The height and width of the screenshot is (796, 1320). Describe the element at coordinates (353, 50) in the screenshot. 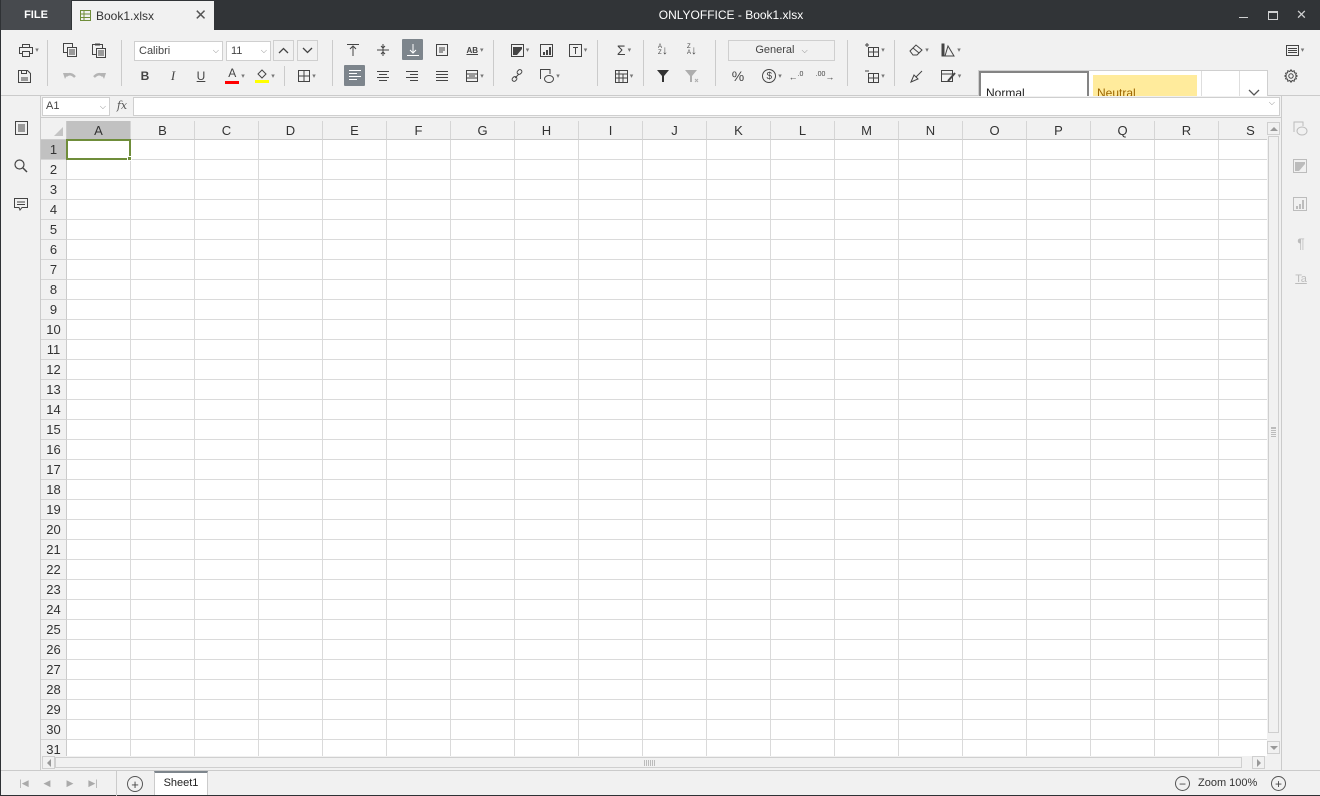

I see `align-top-button` at that location.